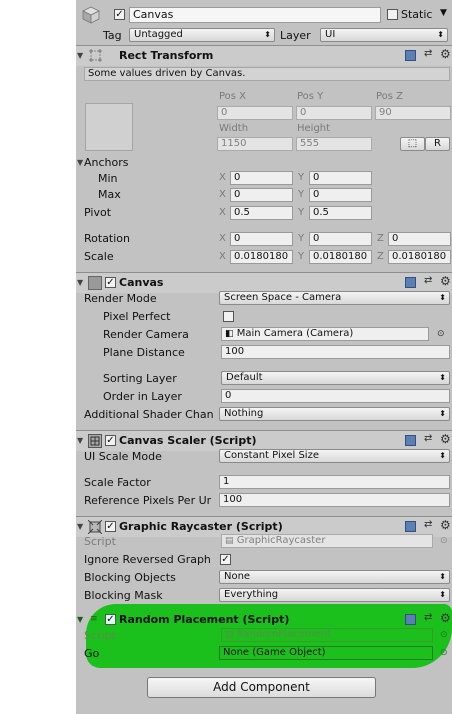  What do you see at coordinates (142, 396) in the screenshot?
I see `order-in-layer-label: Order in Layer` at bounding box center [142, 396].